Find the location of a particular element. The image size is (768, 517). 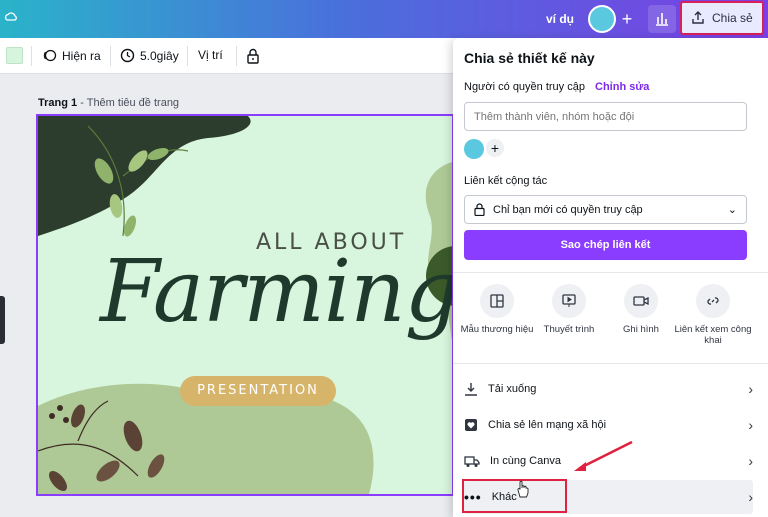

animation-icon is located at coordinates (50, 55).